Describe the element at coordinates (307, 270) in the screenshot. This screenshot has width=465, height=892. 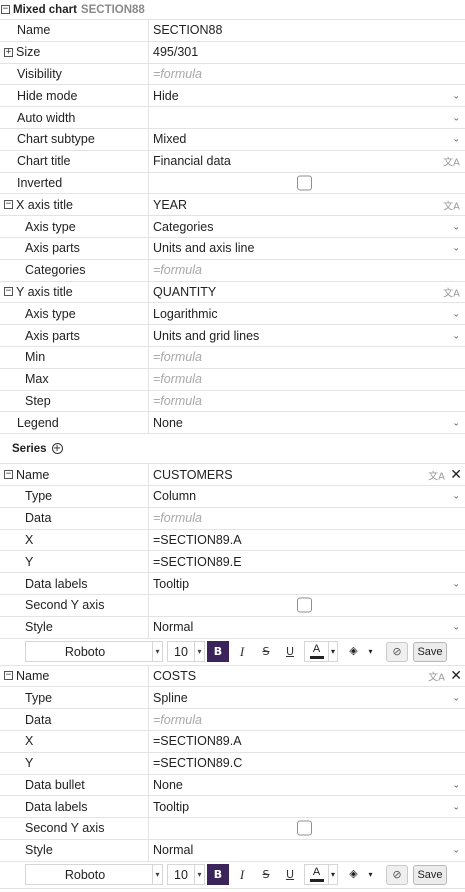
I see `x-categories-field: =formula` at that location.